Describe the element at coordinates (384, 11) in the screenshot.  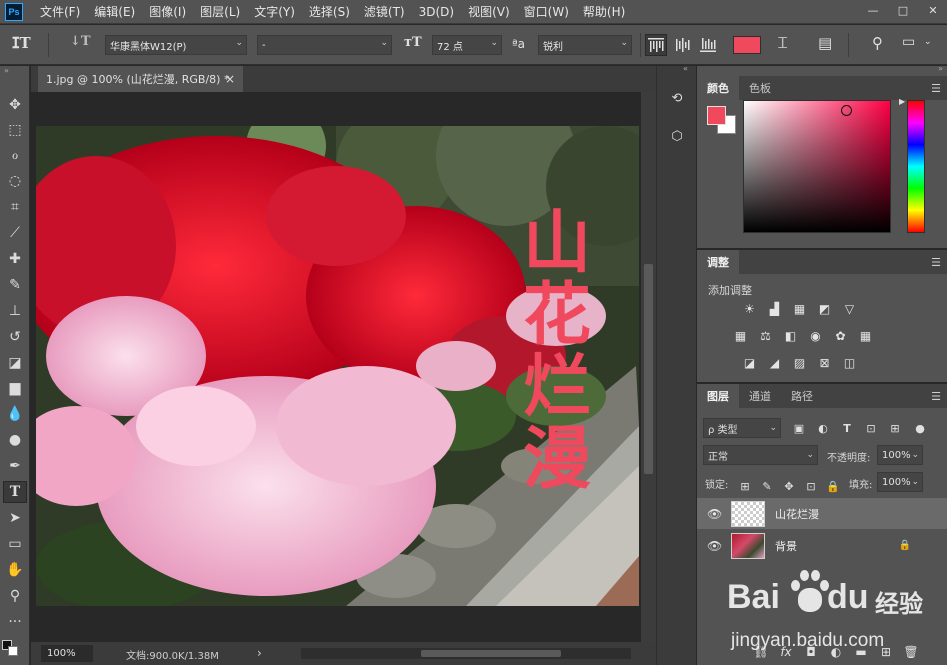
I see `menu-filter: 滤镜(T)` at that location.